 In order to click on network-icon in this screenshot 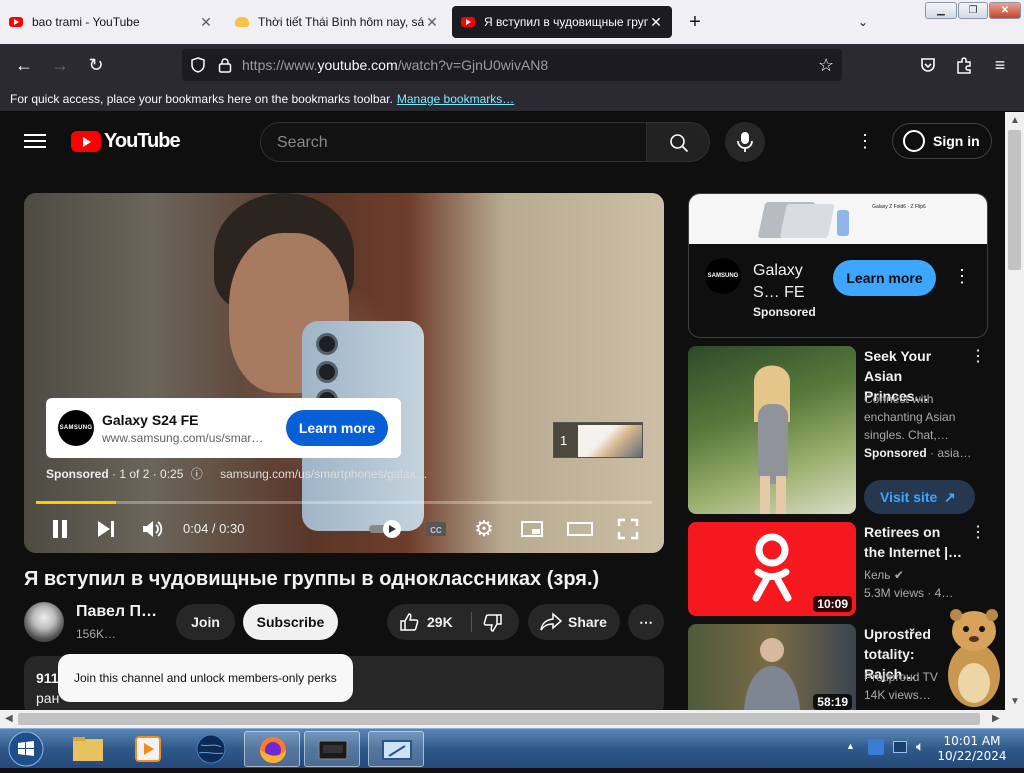, I will do `click(876, 747)`.